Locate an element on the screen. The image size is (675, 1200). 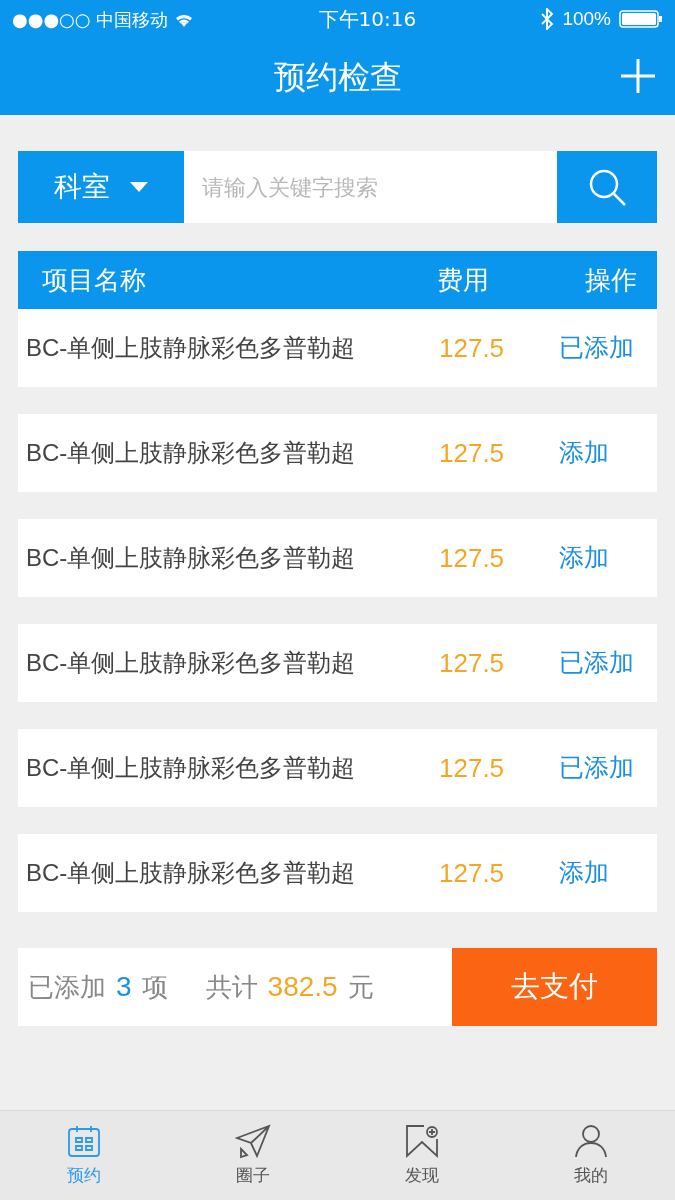
page-title: 预约检查 is located at coordinates (337, 77).